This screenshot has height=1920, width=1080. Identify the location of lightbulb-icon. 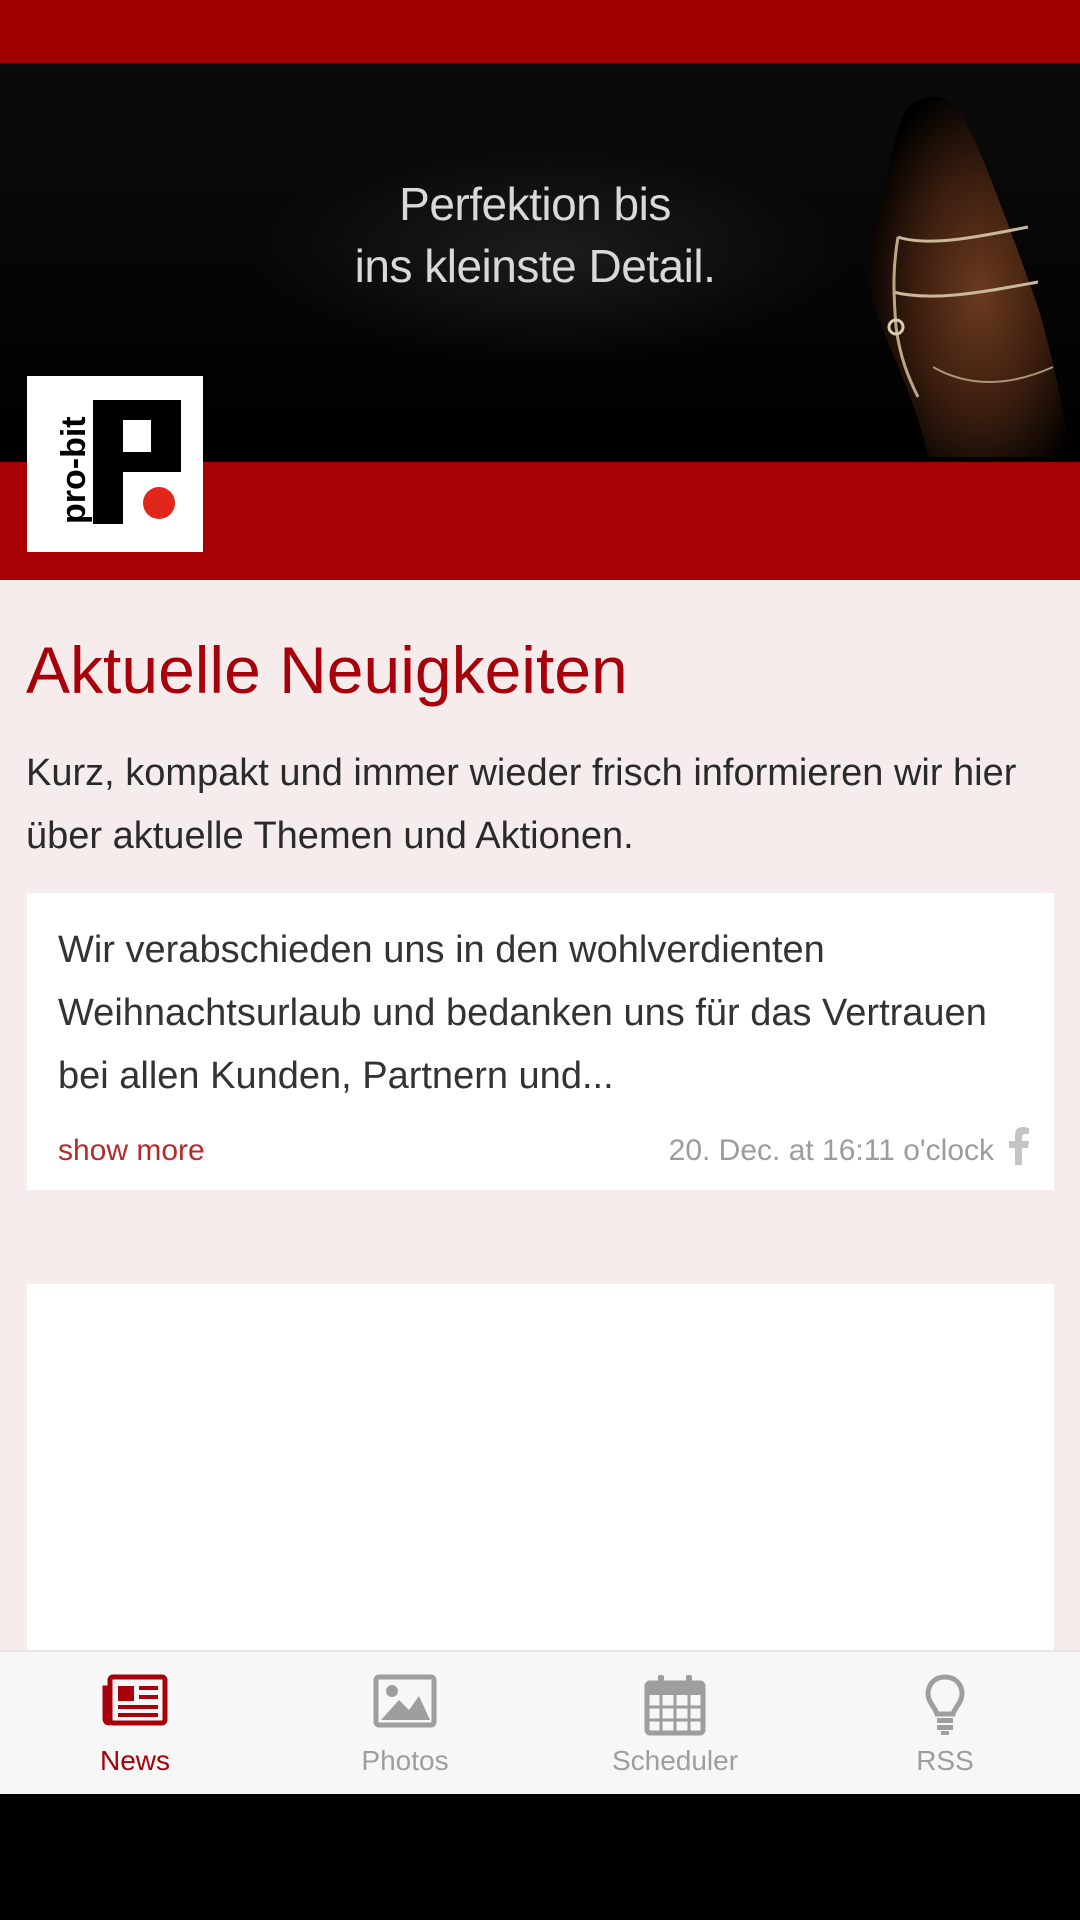
(945, 1704).